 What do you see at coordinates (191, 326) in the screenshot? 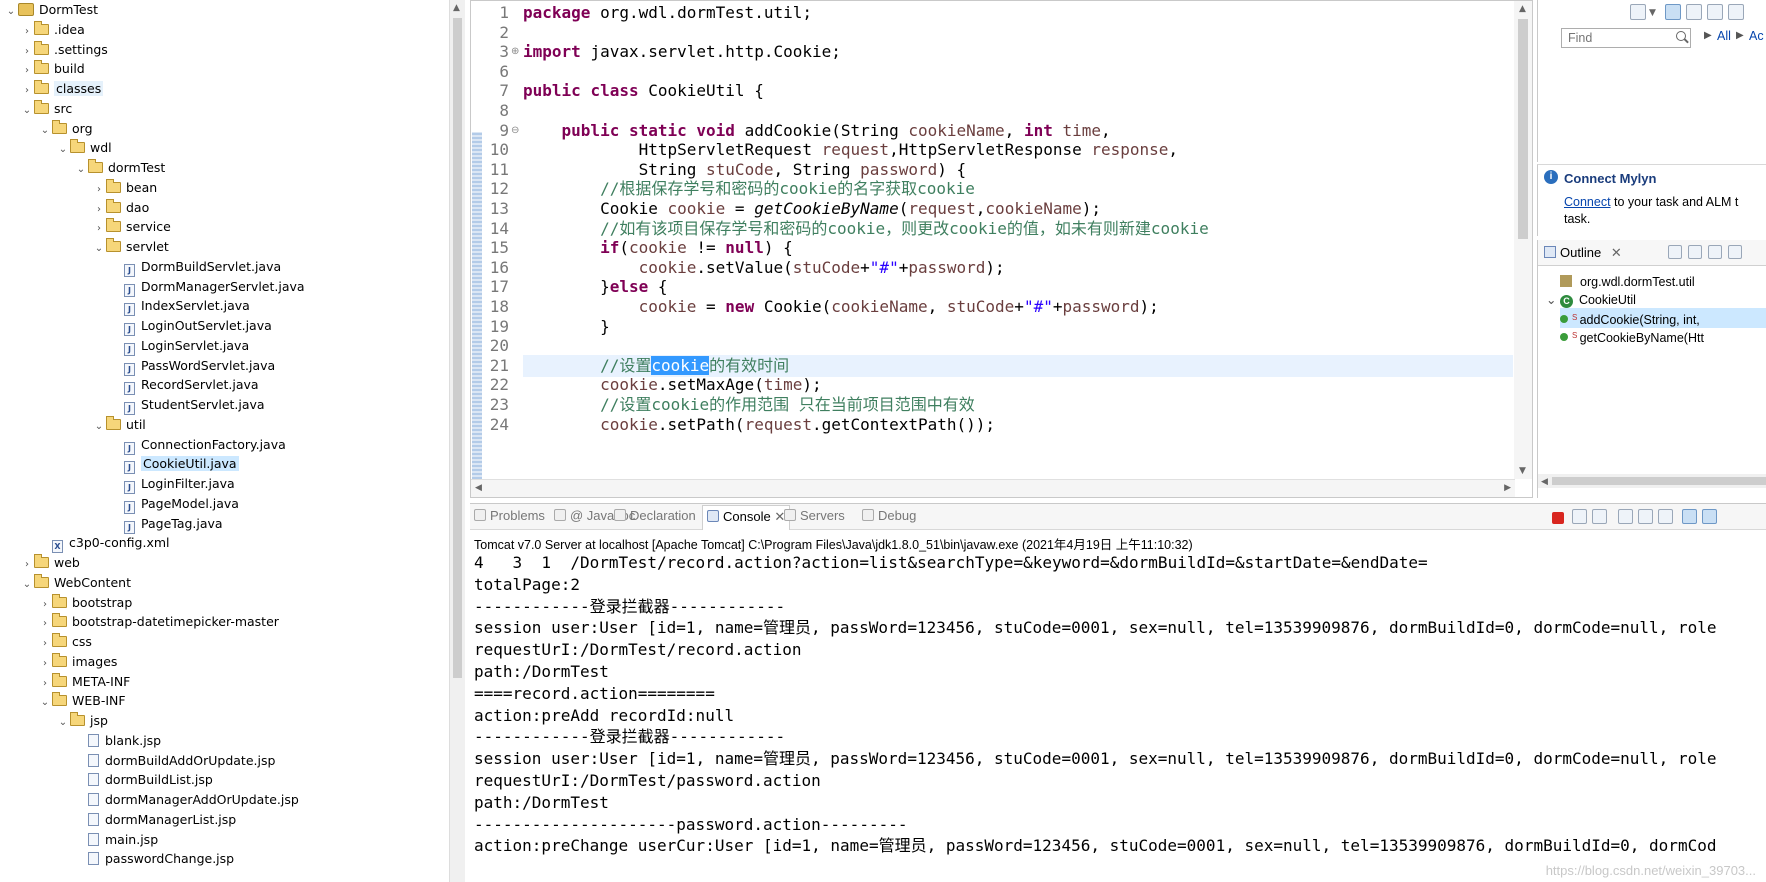
I see `tree-item: J LoginOutServlet.java` at bounding box center [191, 326].